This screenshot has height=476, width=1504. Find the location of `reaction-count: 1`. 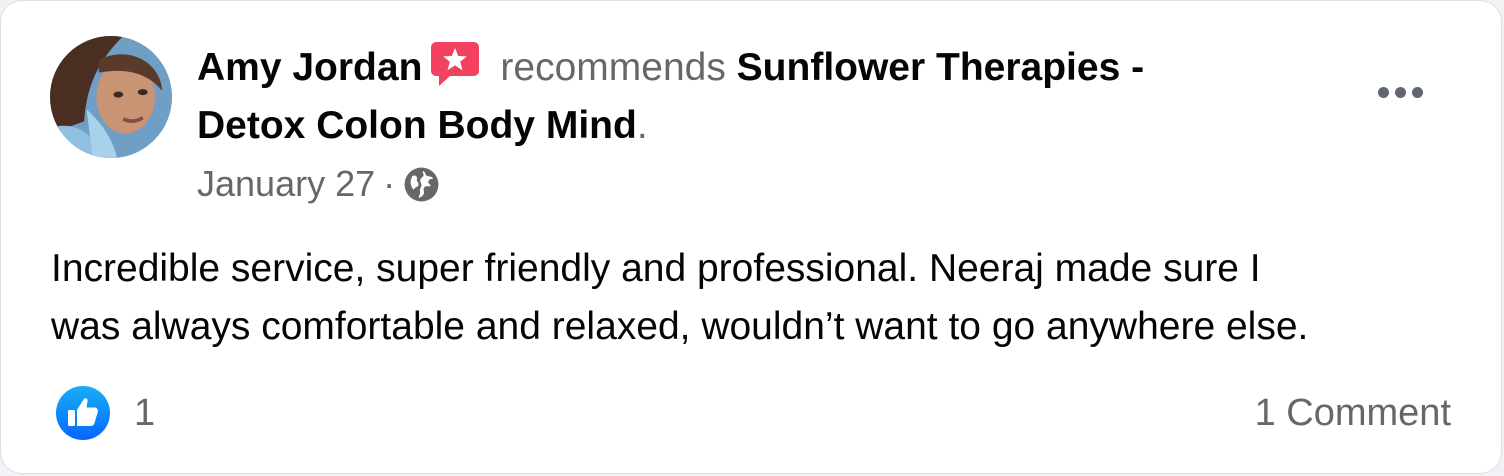

reaction-count: 1 is located at coordinates (145, 412).